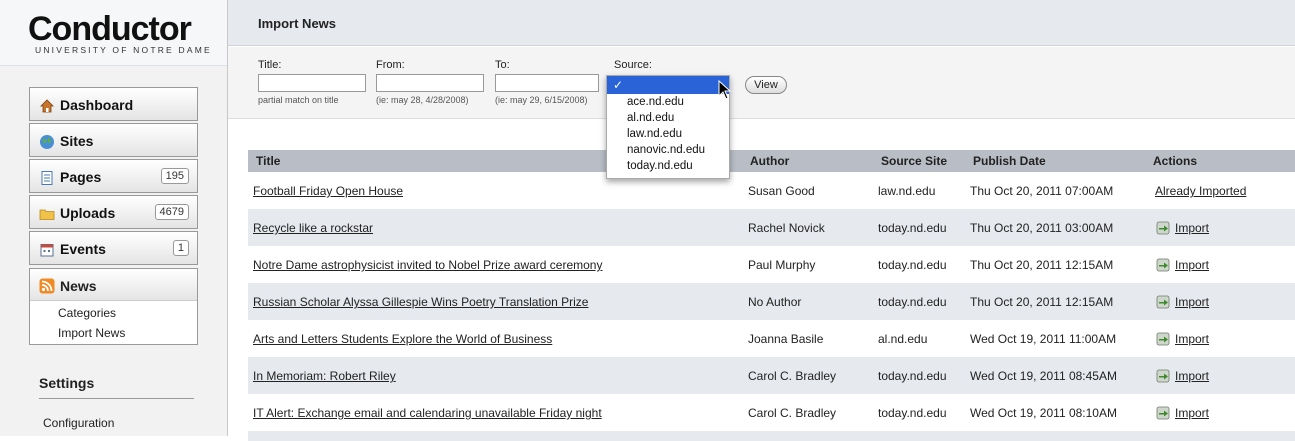 This screenshot has width=1295, height=441. What do you see at coordinates (78, 286) in the screenshot?
I see `nav-news-label: News` at bounding box center [78, 286].